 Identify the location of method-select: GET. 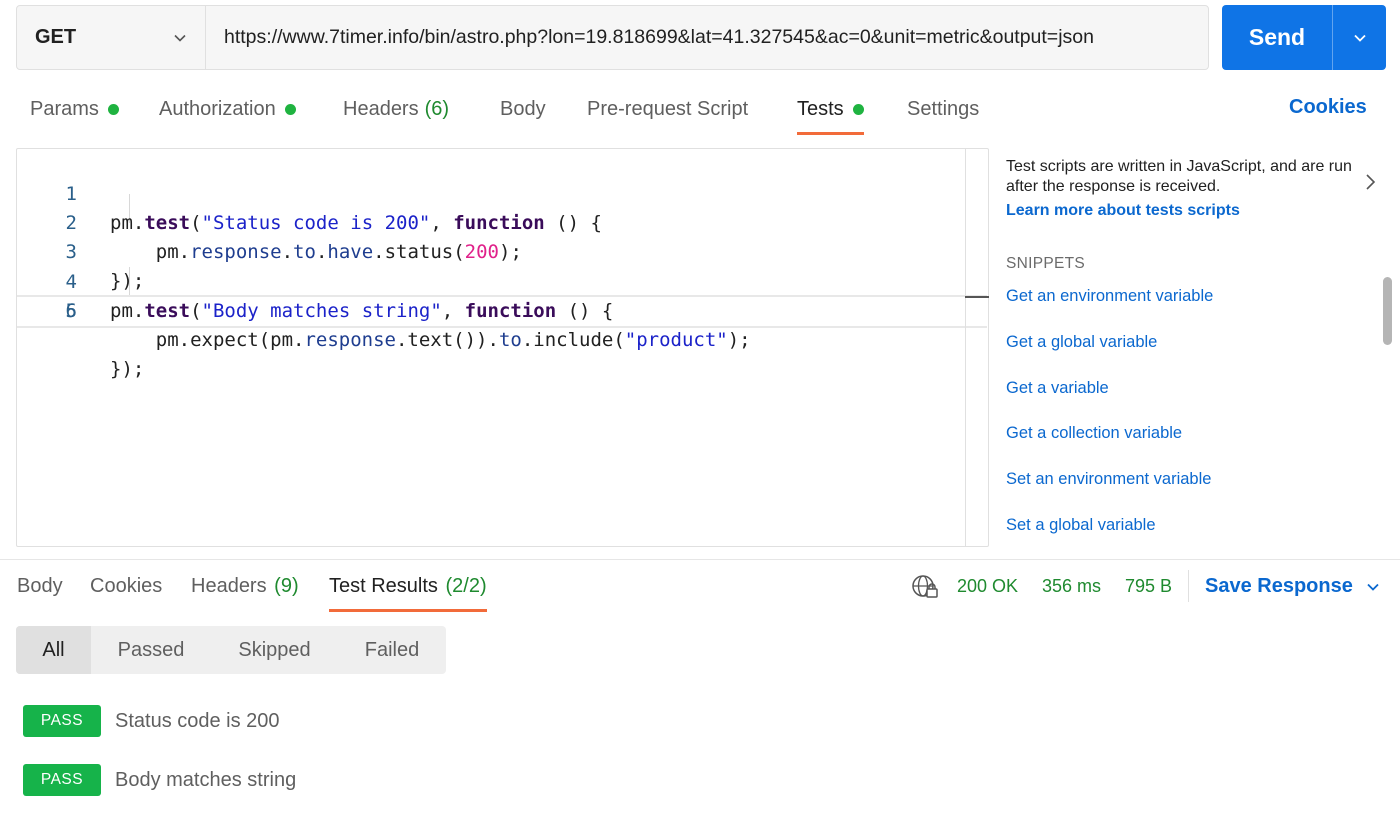
(111, 37).